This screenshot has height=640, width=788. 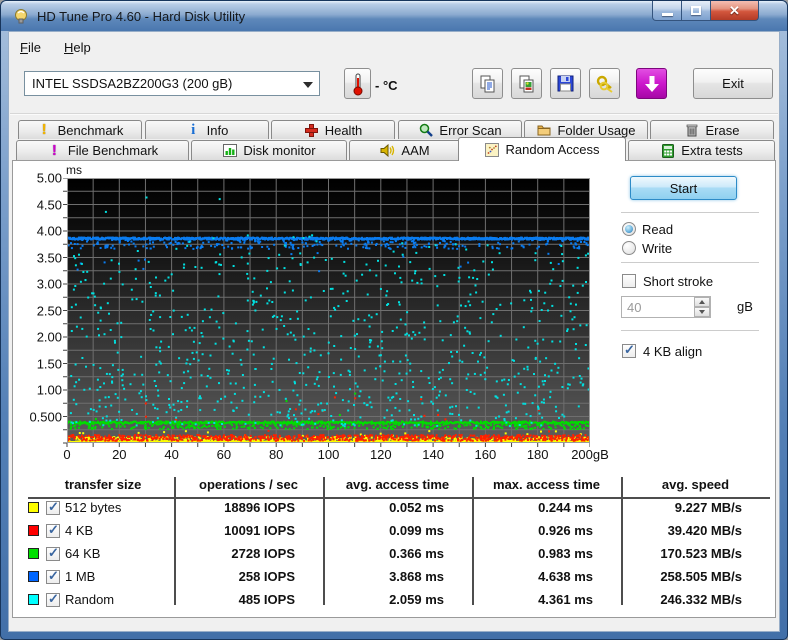 I want to click on table-value: 0.926 ms, so click(x=565, y=530).